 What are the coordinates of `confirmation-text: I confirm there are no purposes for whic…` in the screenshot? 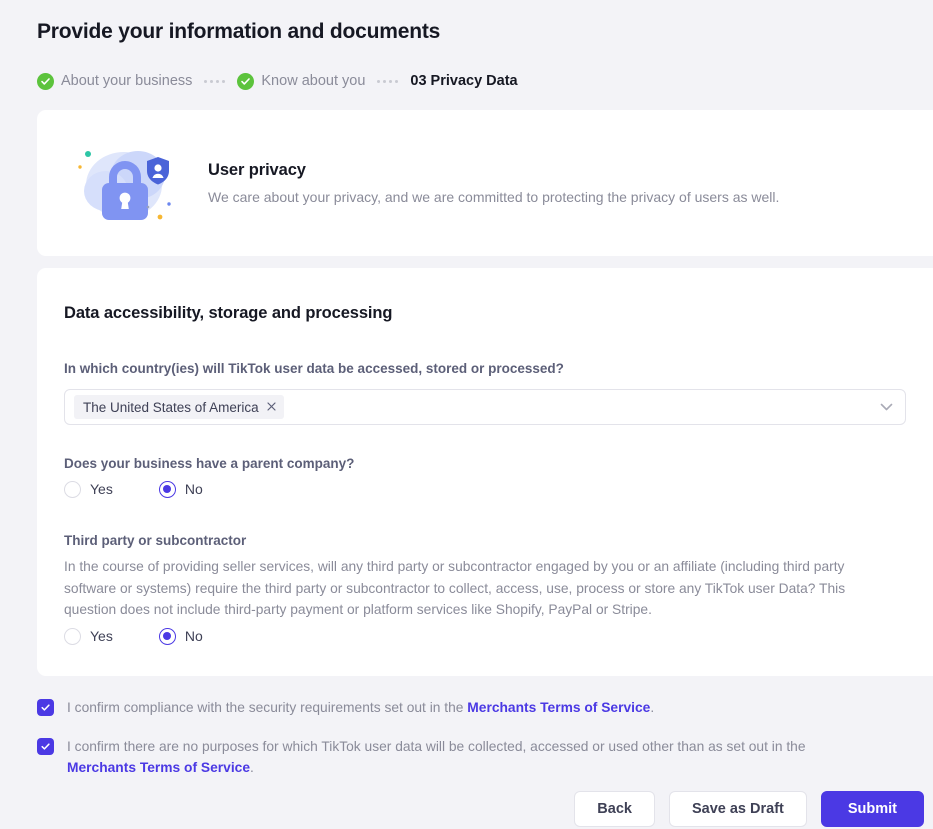 It's located at (472, 757).